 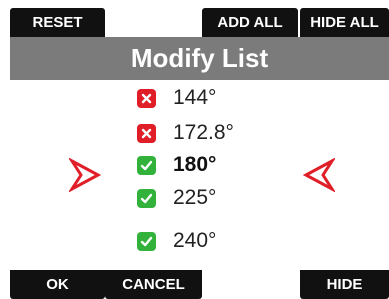 What do you see at coordinates (85, 175) in the screenshot?
I see `chevron-right-outline-icon` at bounding box center [85, 175].